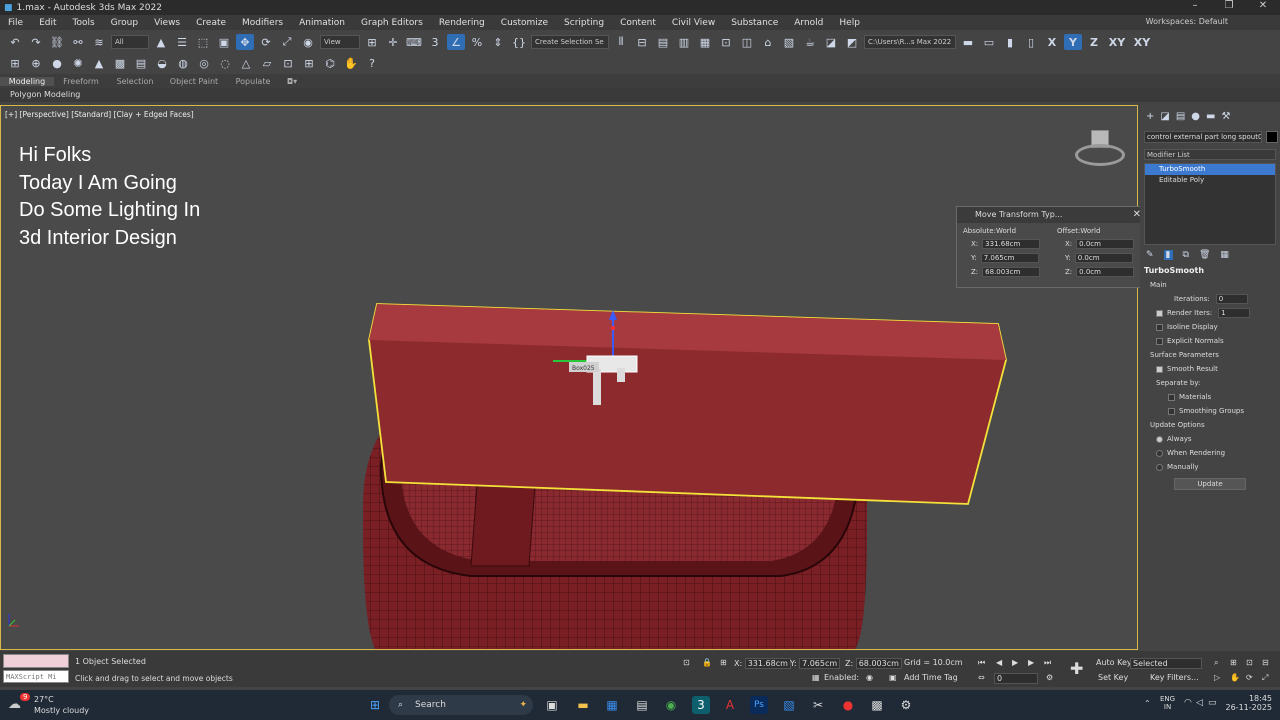  What do you see at coordinates (1009, 258) in the screenshot?
I see `abs-y-field: 7.065cm` at bounding box center [1009, 258].